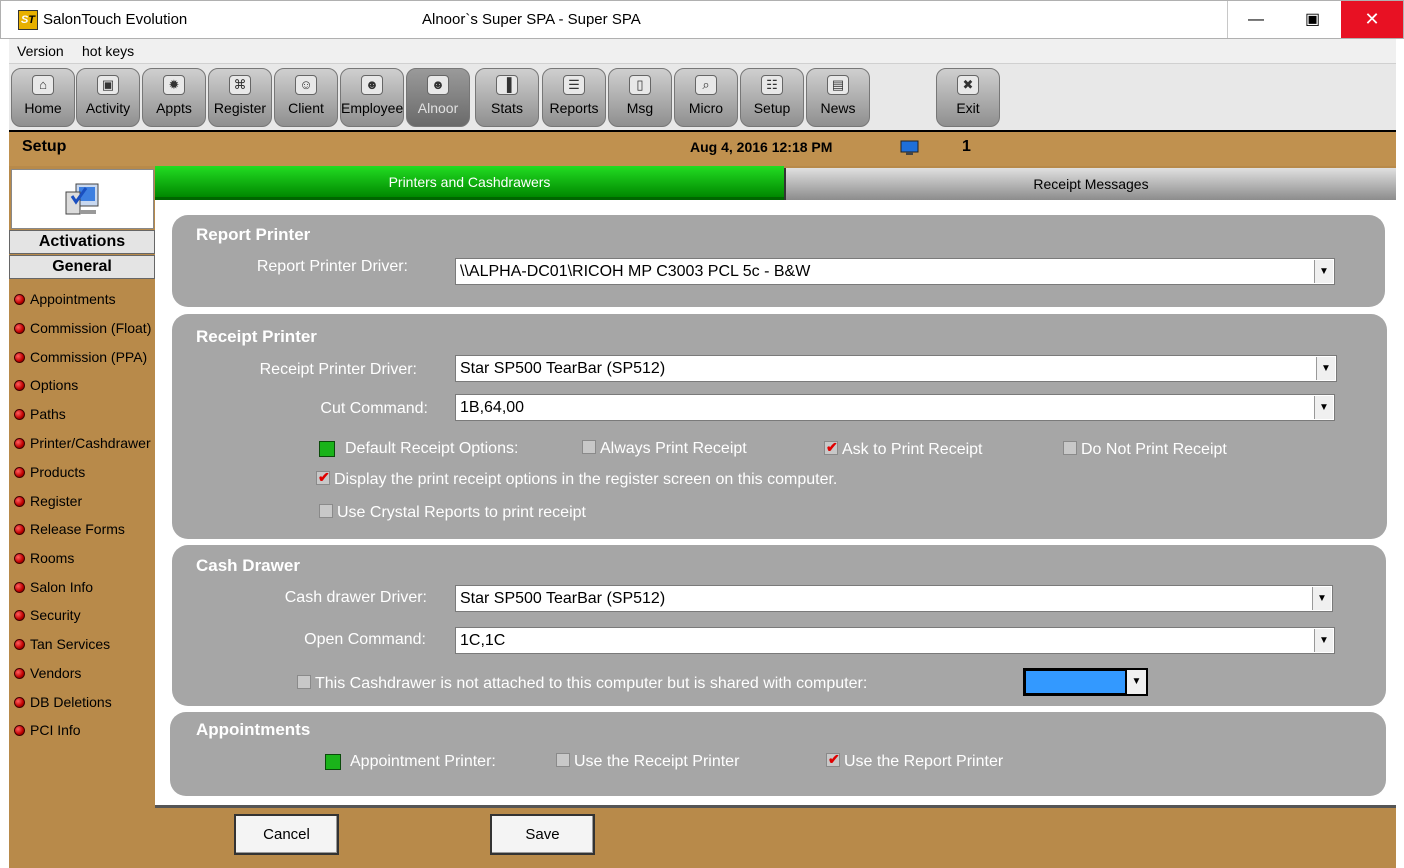  Describe the element at coordinates (306, 97) in the screenshot. I see `toolbar-client-button: ☺ Client` at that location.